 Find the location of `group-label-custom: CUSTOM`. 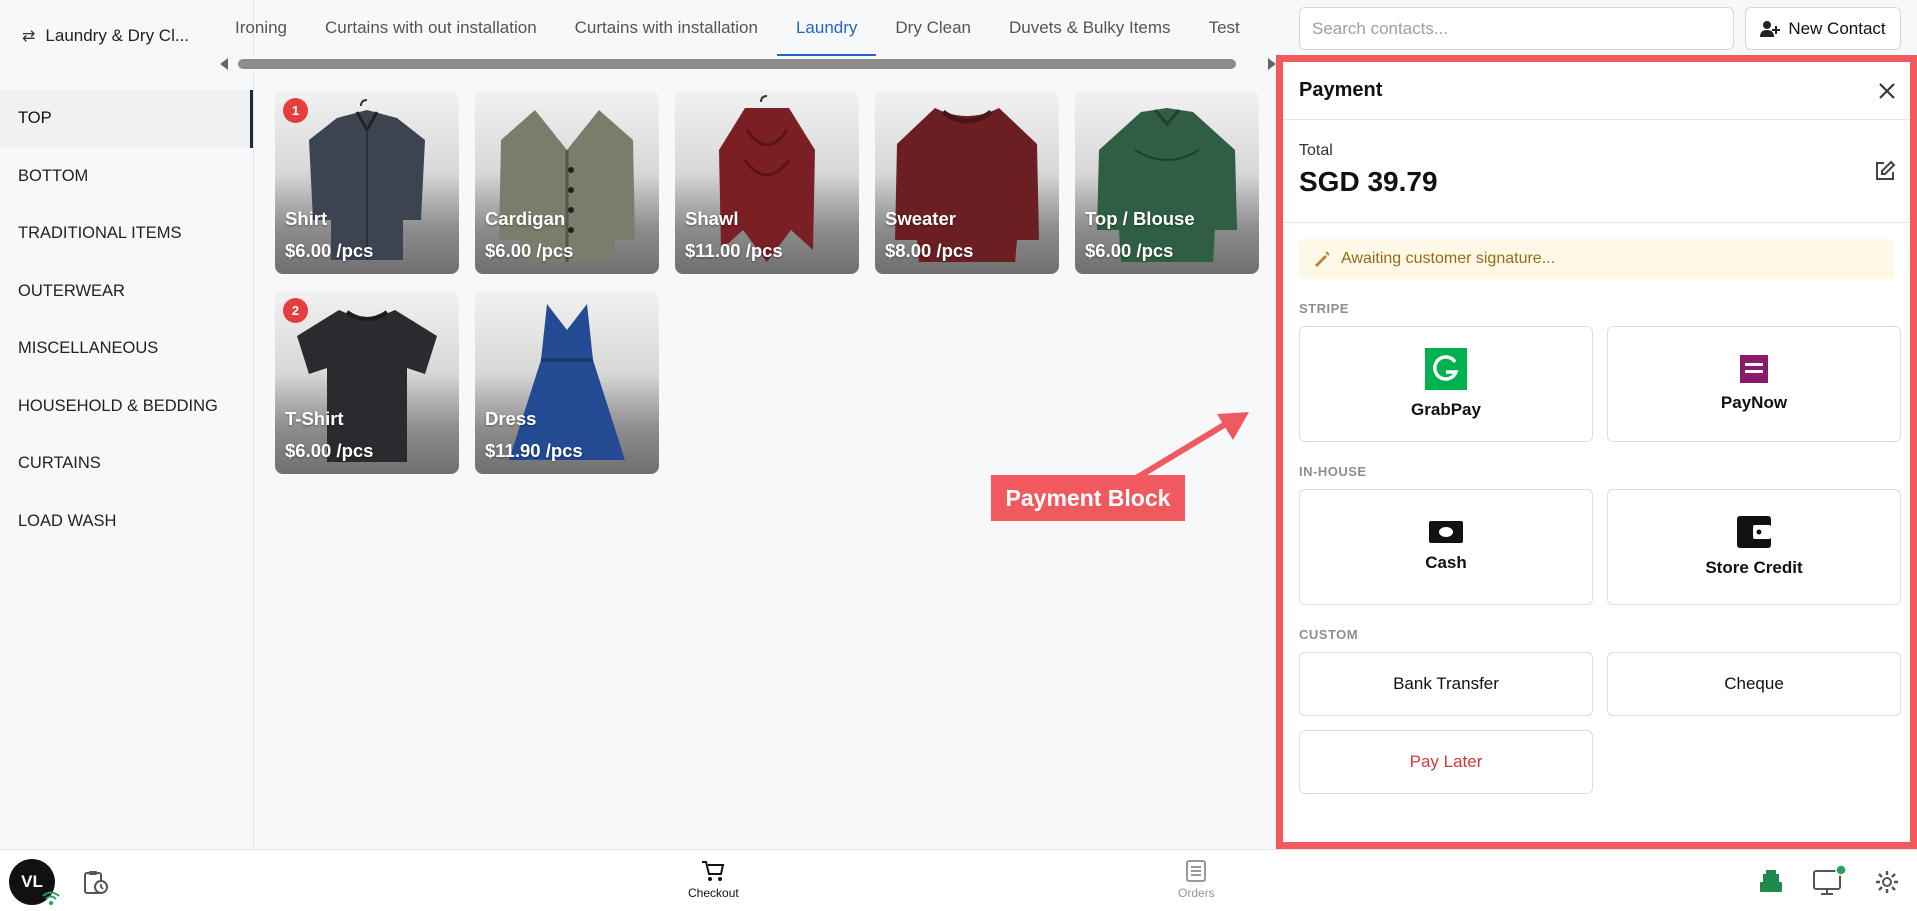

group-label-custom: CUSTOM is located at coordinates (1329, 634).